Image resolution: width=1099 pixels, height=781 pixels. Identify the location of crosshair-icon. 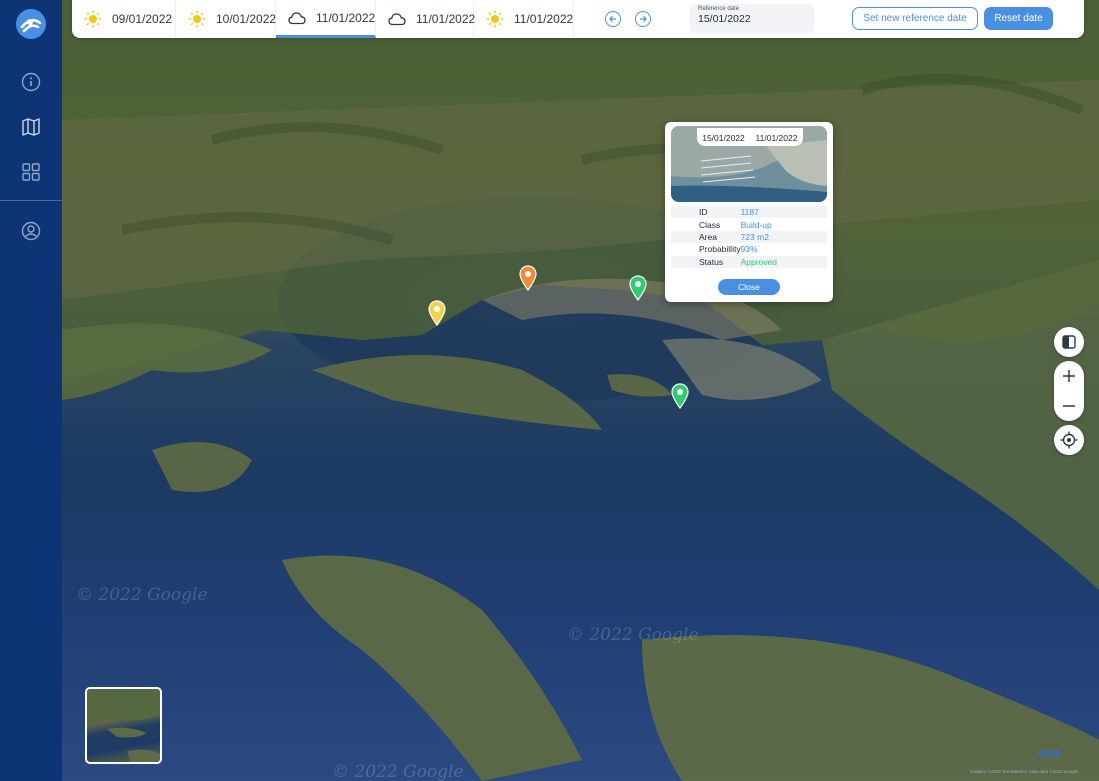
(1069, 440).